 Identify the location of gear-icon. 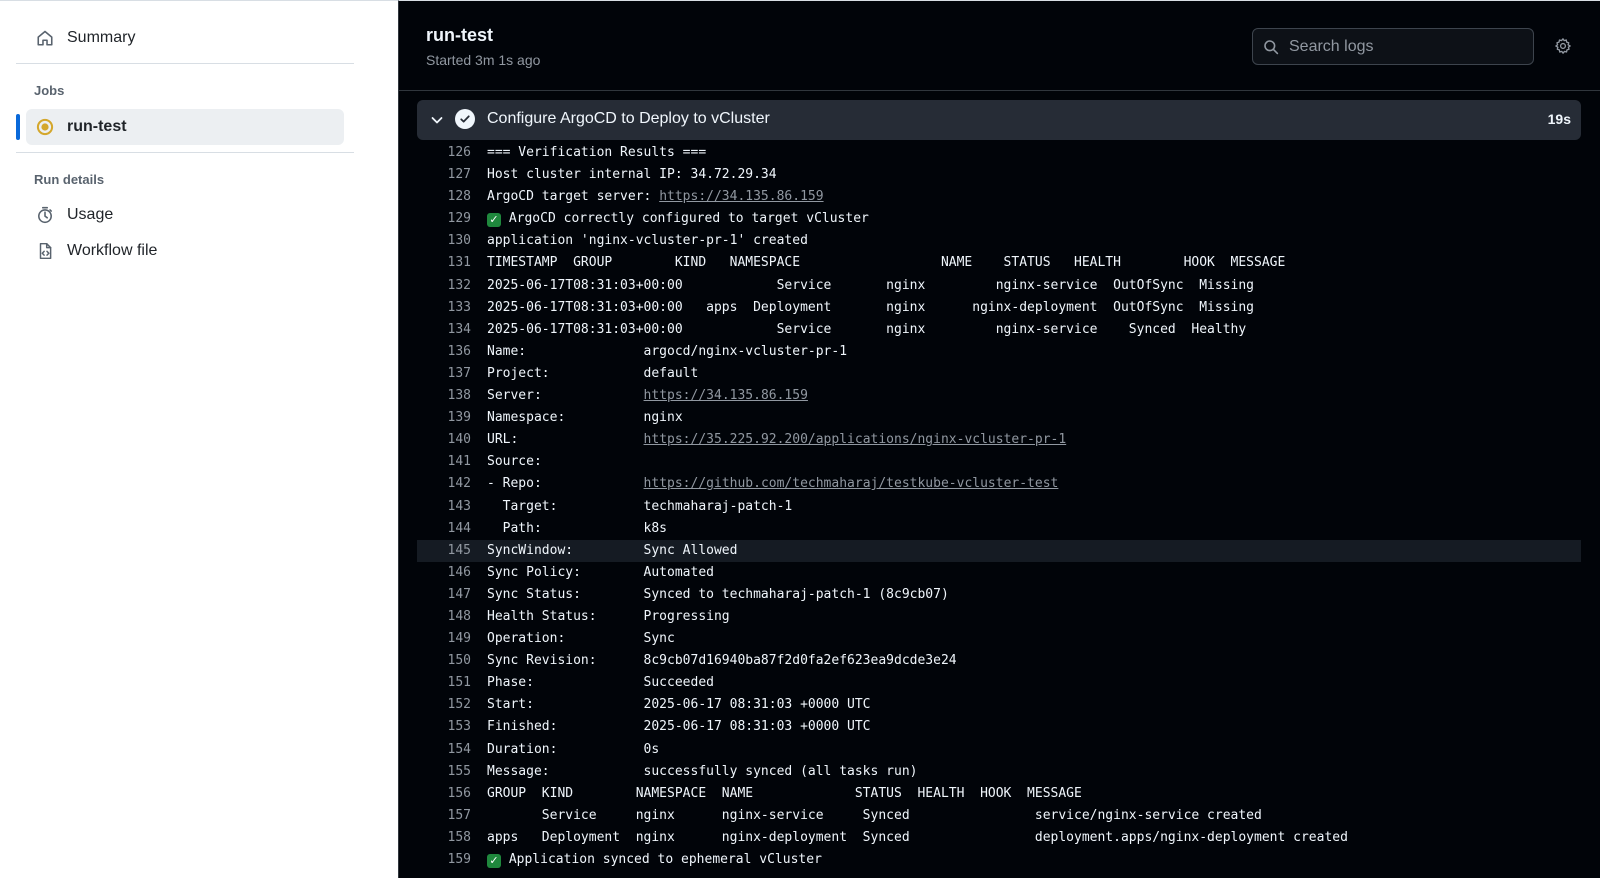
(1563, 46).